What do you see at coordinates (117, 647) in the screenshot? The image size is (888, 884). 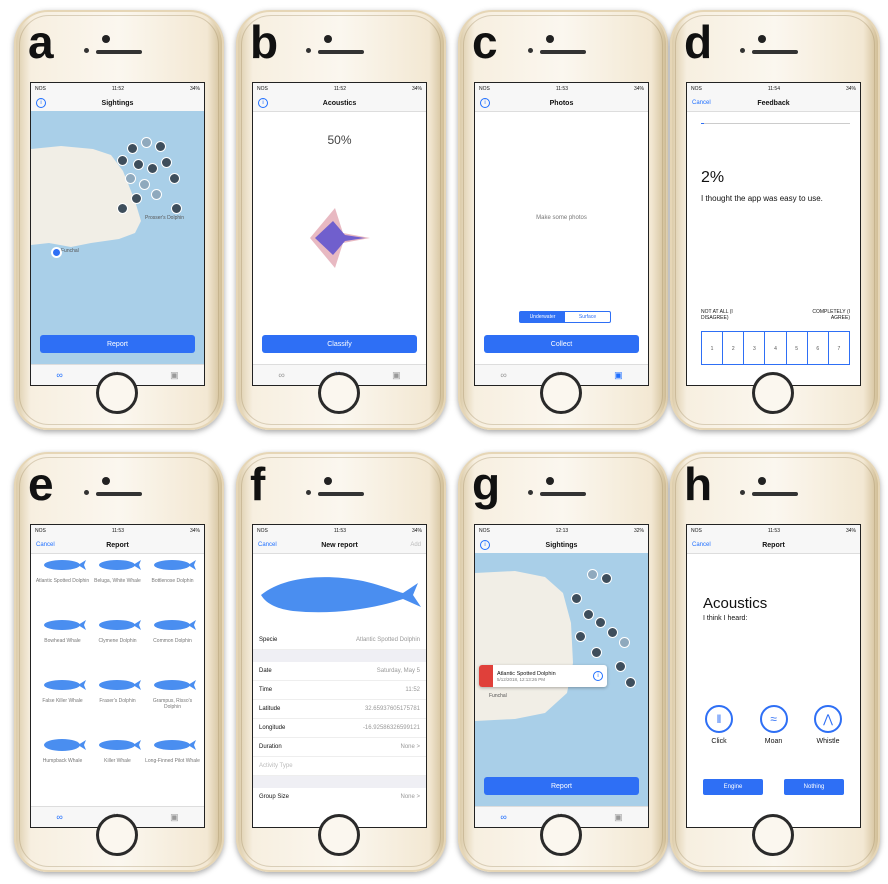 I see `species-tile: Clymene Dolphin` at bounding box center [117, 647].